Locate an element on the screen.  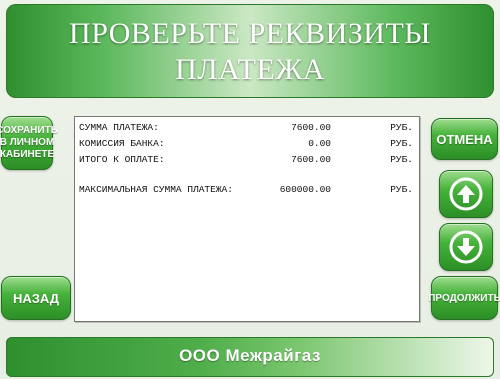
scroll-up-button is located at coordinates (466, 194).